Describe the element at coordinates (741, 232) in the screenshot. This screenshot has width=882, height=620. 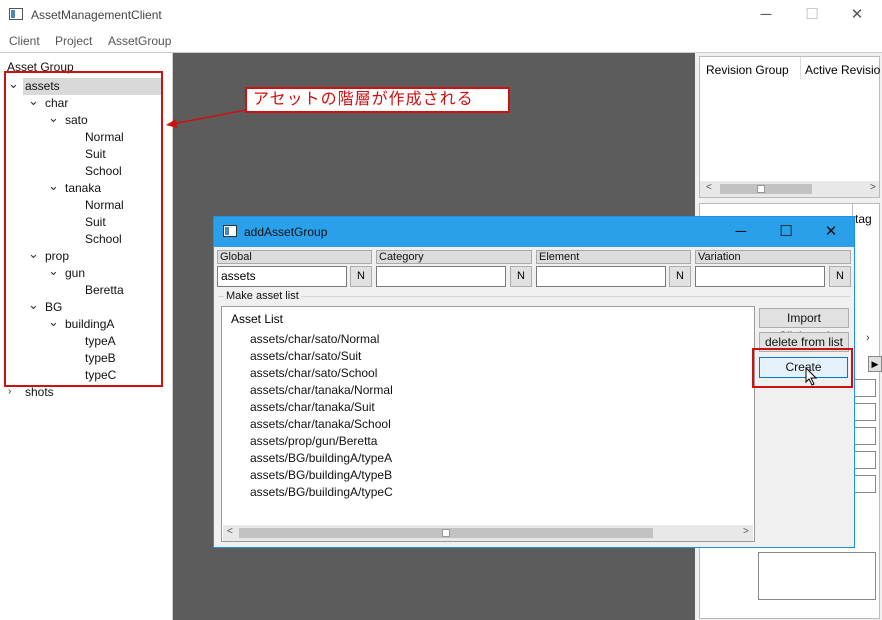
I see `dialog-minimize-button: ─` at that location.